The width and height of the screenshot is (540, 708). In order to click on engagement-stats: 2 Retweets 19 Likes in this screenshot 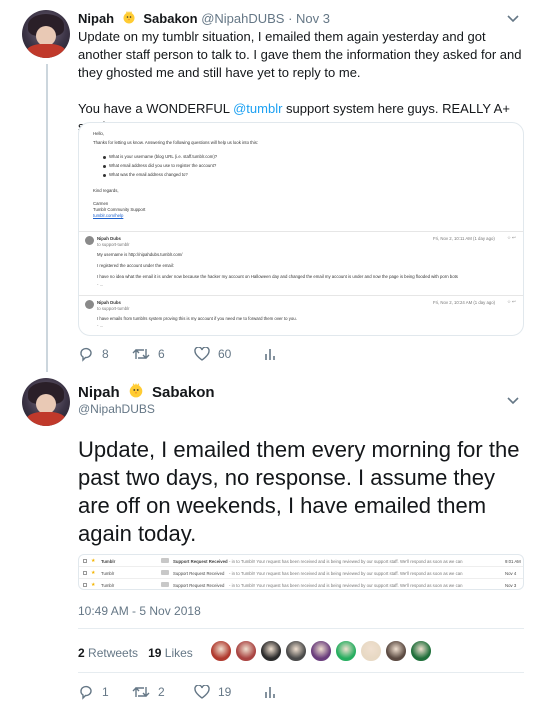, I will do `click(135, 653)`.